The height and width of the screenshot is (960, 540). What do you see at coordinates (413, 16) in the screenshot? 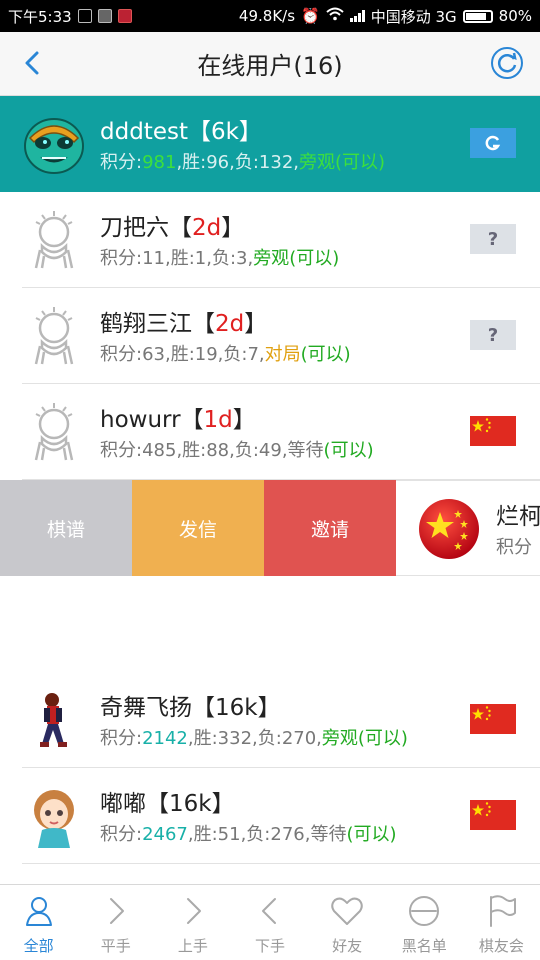
I see `carrier-label: 中国移动 3G` at bounding box center [413, 16].